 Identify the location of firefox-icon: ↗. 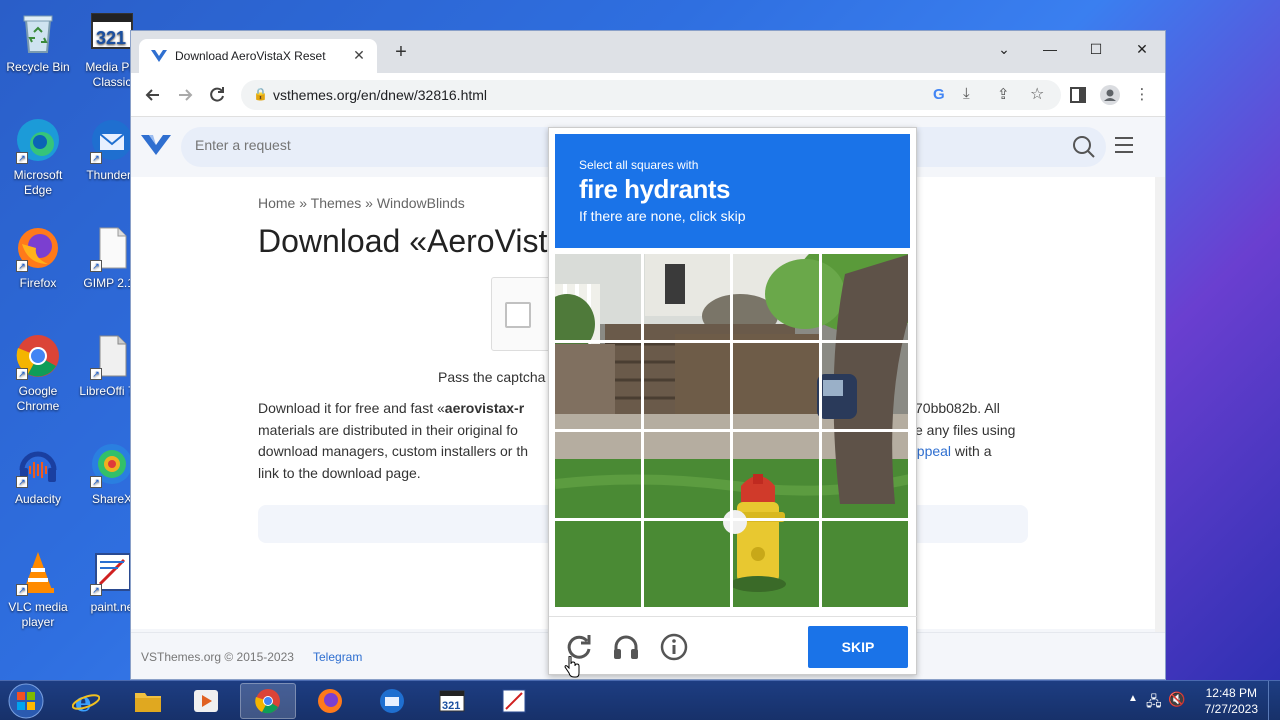
(38, 248).